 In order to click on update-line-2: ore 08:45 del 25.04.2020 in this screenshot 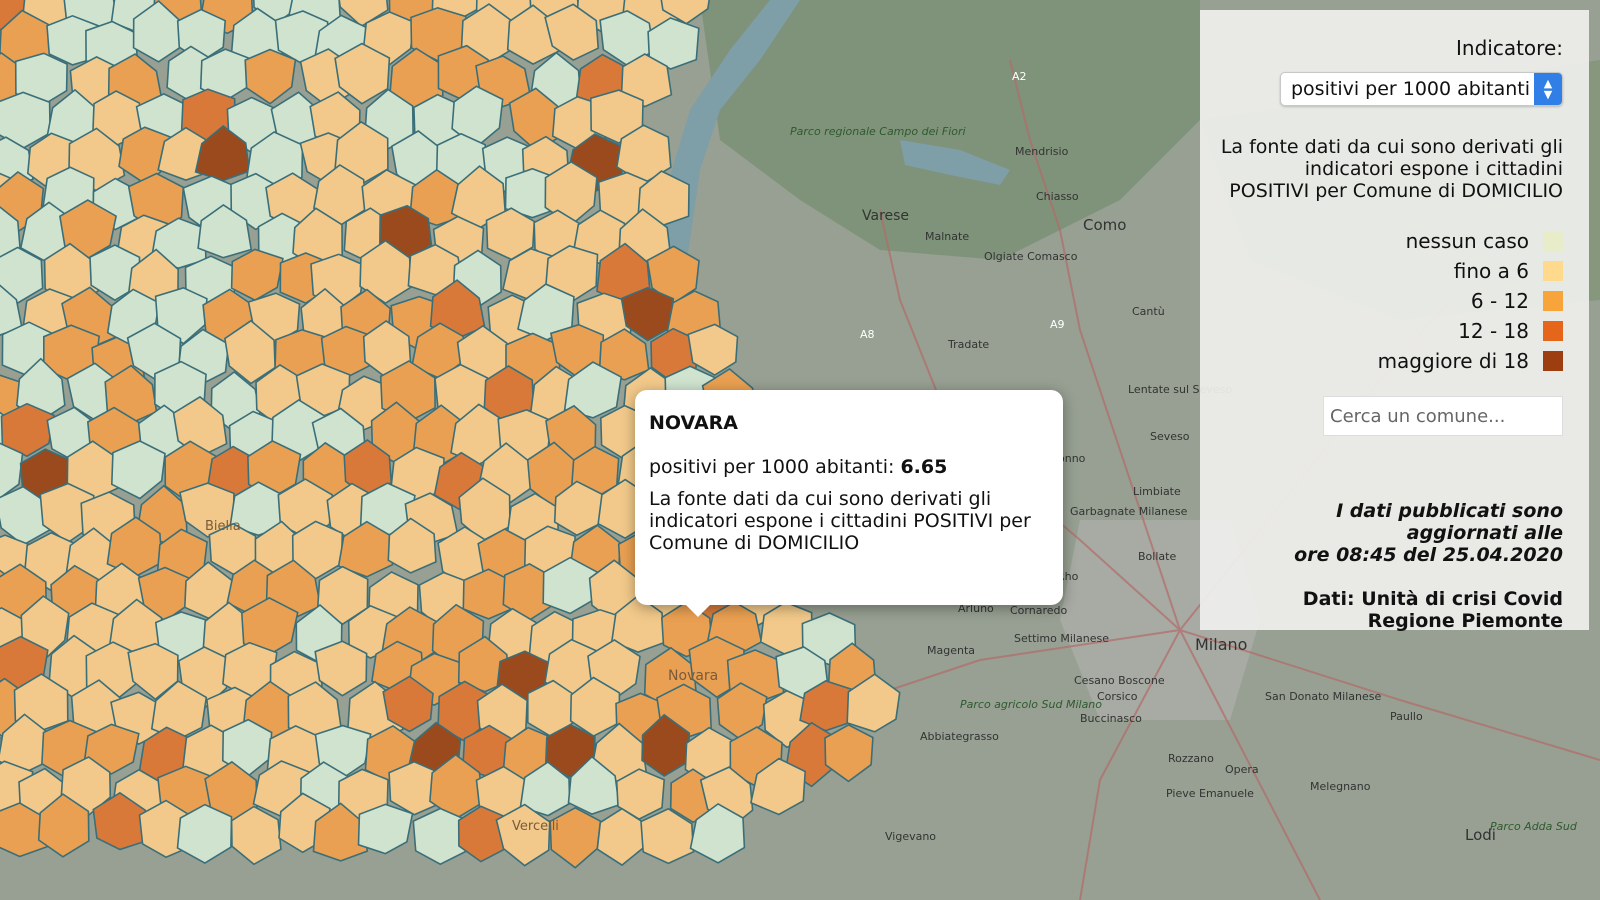, I will do `click(1428, 555)`.